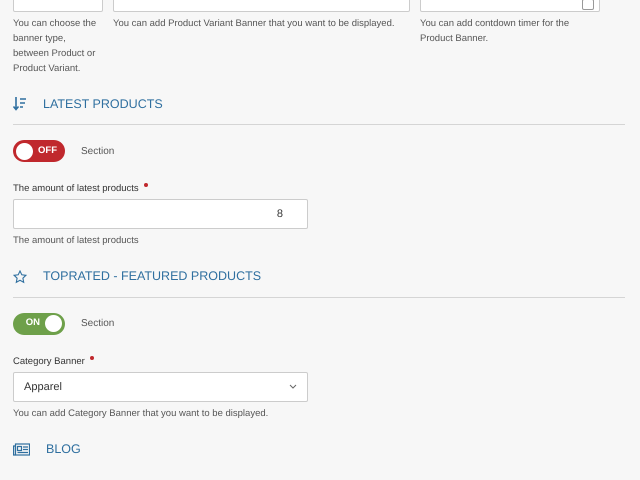 The width and height of the screenshot is (640, 480). What do you see at coordinates (39, 151) in the screenshot?
I see `toggle-switch: OFF` at bounding box center [39, 151].